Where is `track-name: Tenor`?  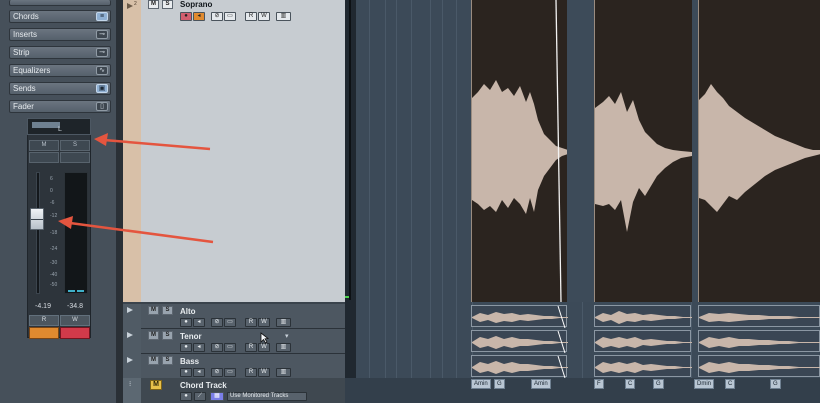 track-name: Tenor is located at coordinates (191, 336).